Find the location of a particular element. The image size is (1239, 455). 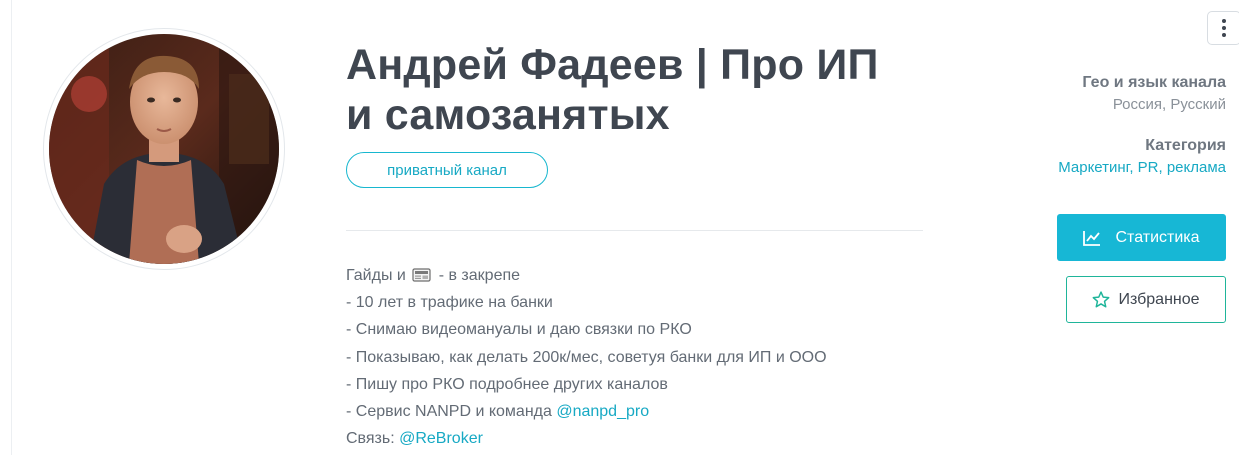

private-channel-badge: приватный канал is located at coordinates (447, 170).